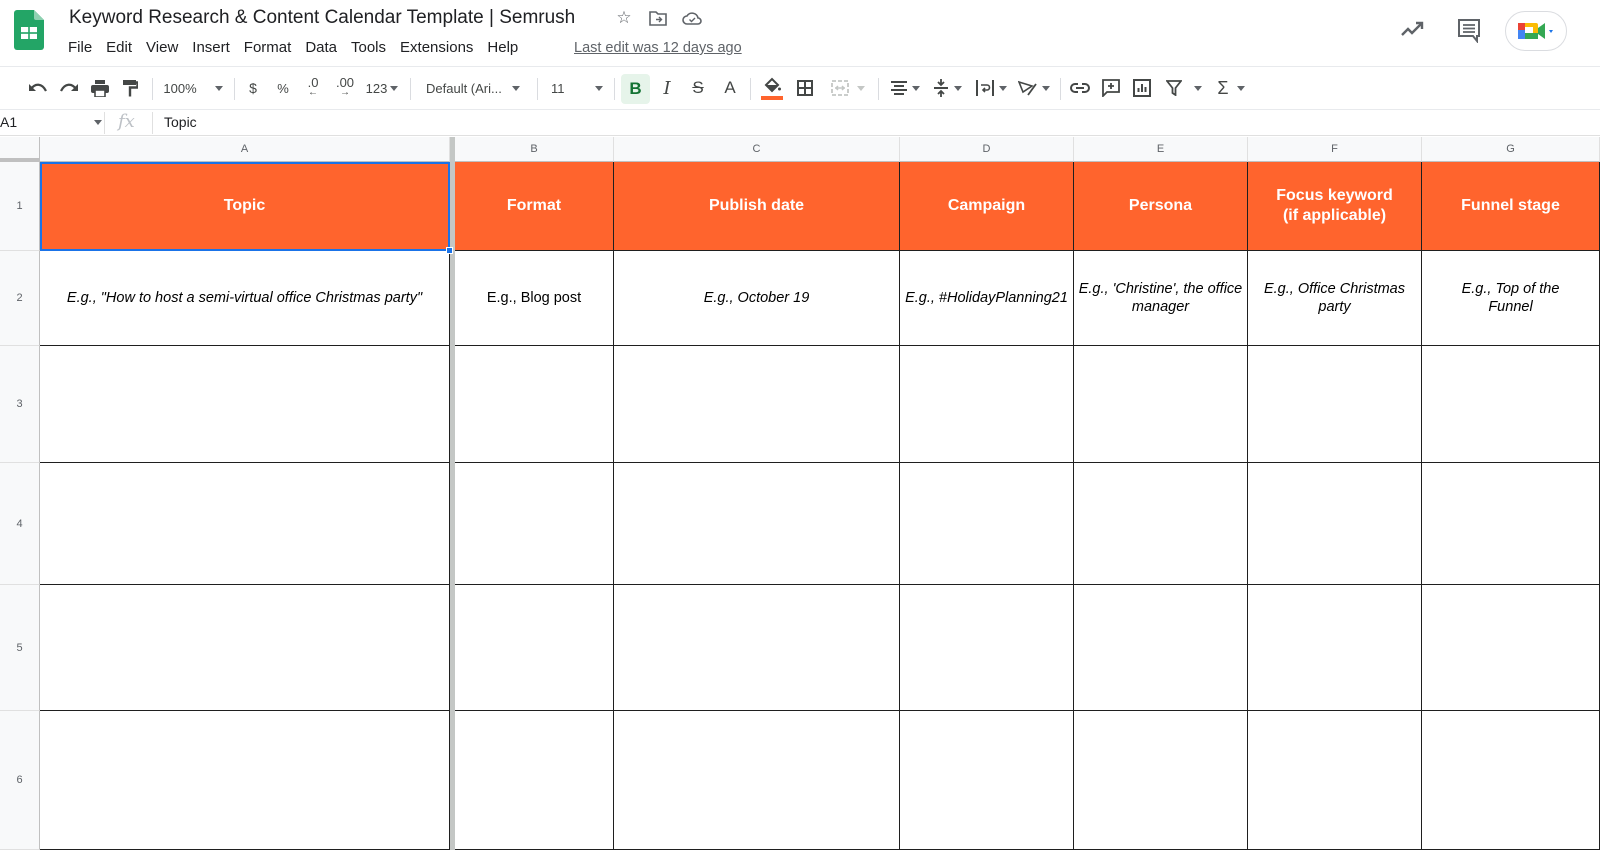  Describe the element at coordinates (1536, 31) in the screenshot. I see `google-meet-button` at that location.